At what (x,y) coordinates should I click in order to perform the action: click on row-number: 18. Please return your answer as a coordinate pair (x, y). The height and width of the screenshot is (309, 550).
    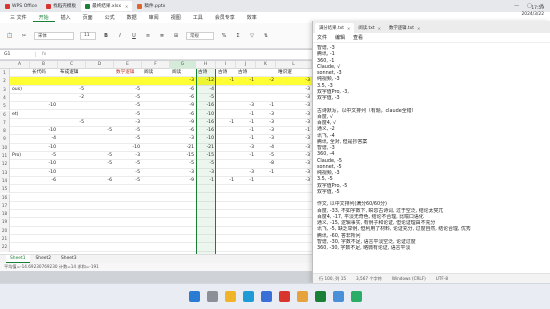
    Looking at the image, I should click on (5, 214).